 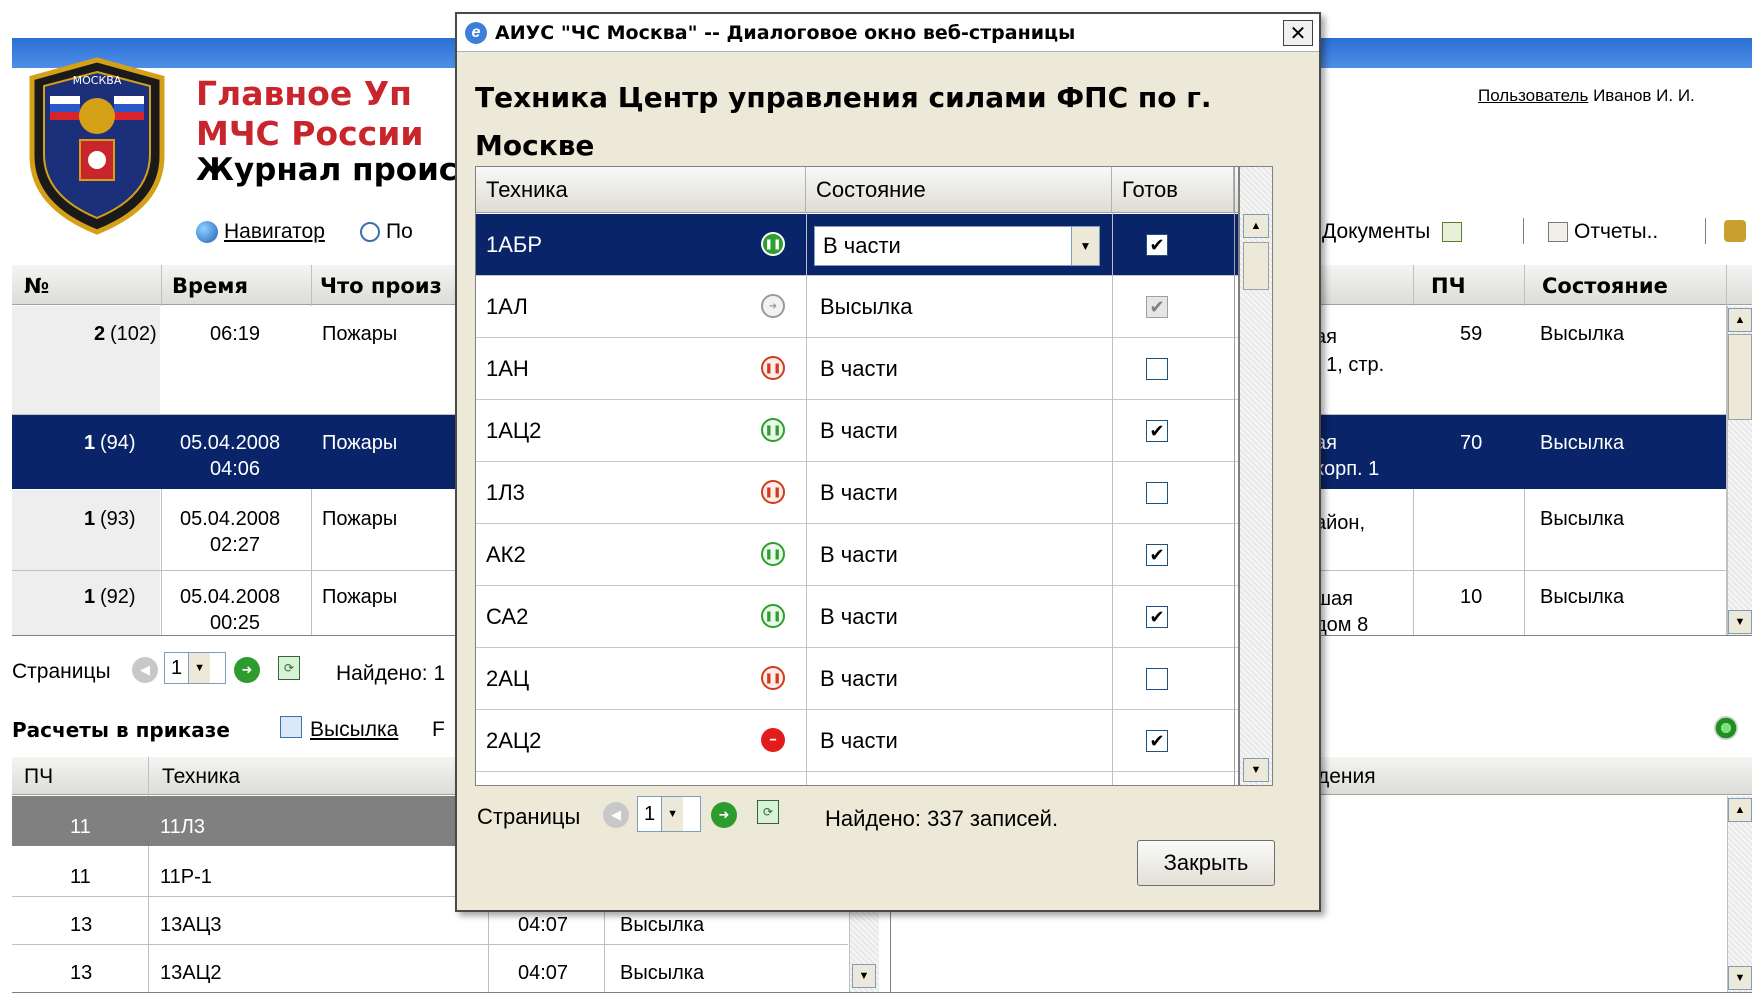 What do you see at coordinates (291, 727) in the screenshot?
I see `dispatch-icon` at bounding box center [291, 727].